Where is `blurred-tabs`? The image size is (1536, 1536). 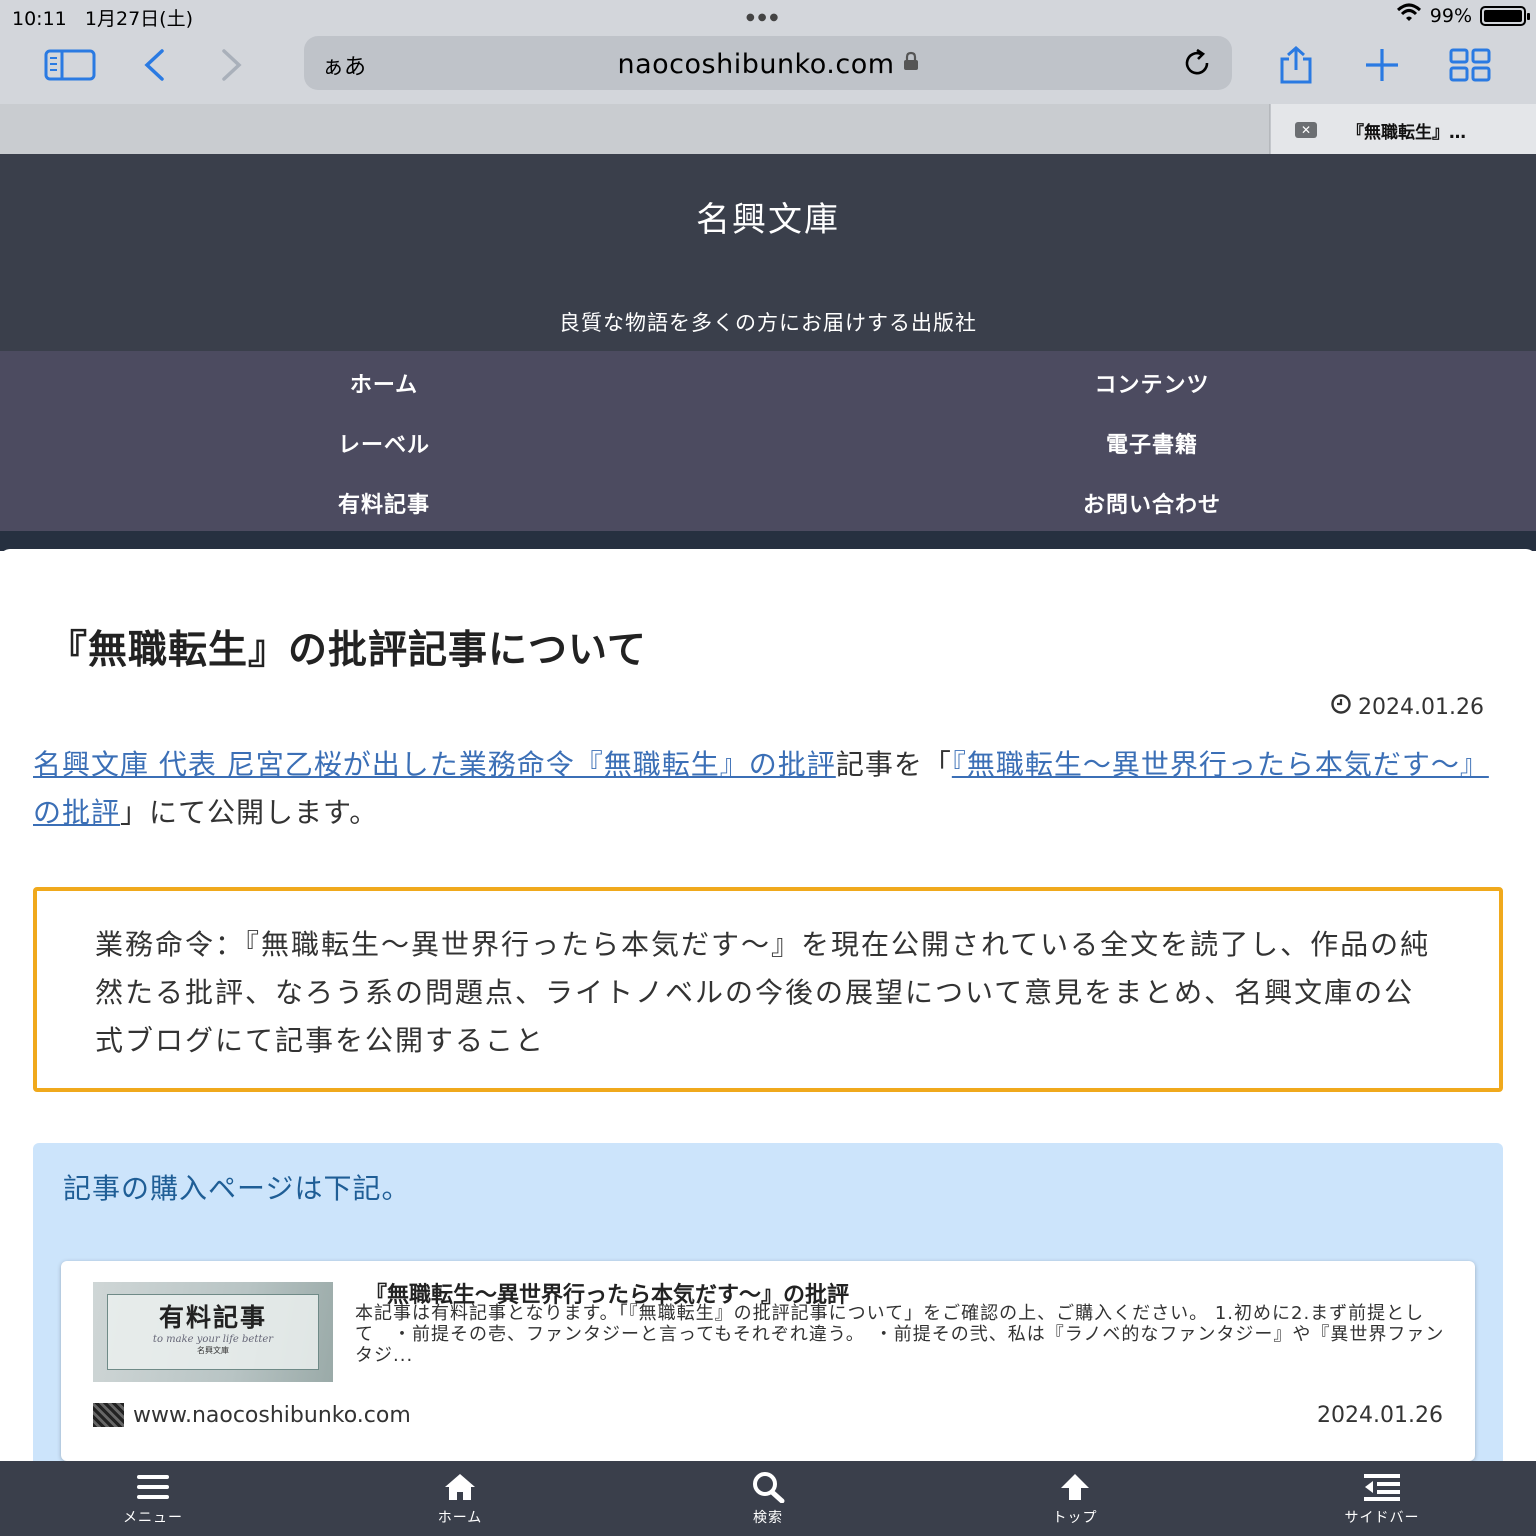
blurred-tabs is located at coordinates (635, 129).